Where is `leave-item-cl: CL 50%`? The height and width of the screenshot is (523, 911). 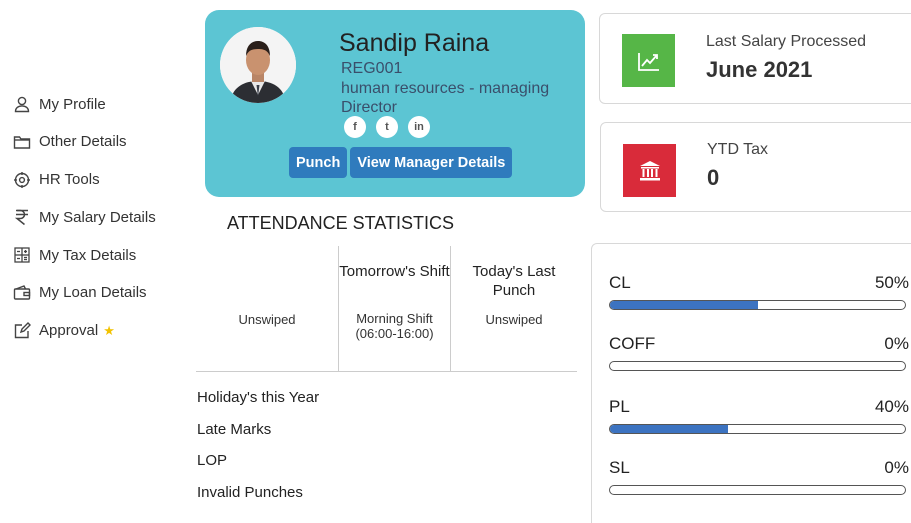 leave-item-cl: CL 50% is located at coordinates (759, 291).